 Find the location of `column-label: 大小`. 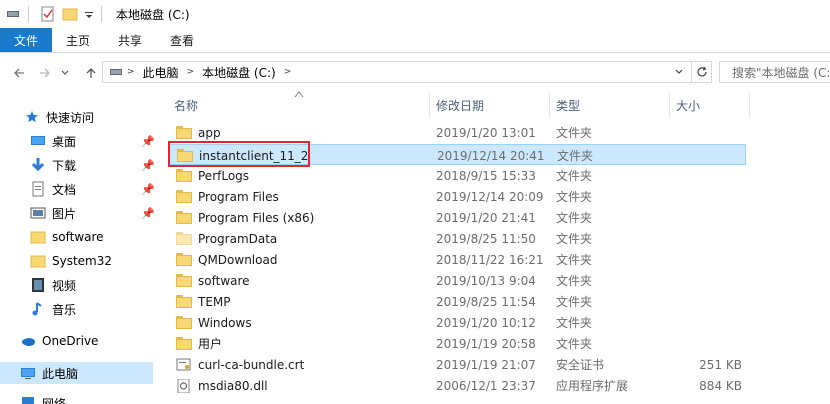

column-label: 大小 is located at coordinates (688, 105).